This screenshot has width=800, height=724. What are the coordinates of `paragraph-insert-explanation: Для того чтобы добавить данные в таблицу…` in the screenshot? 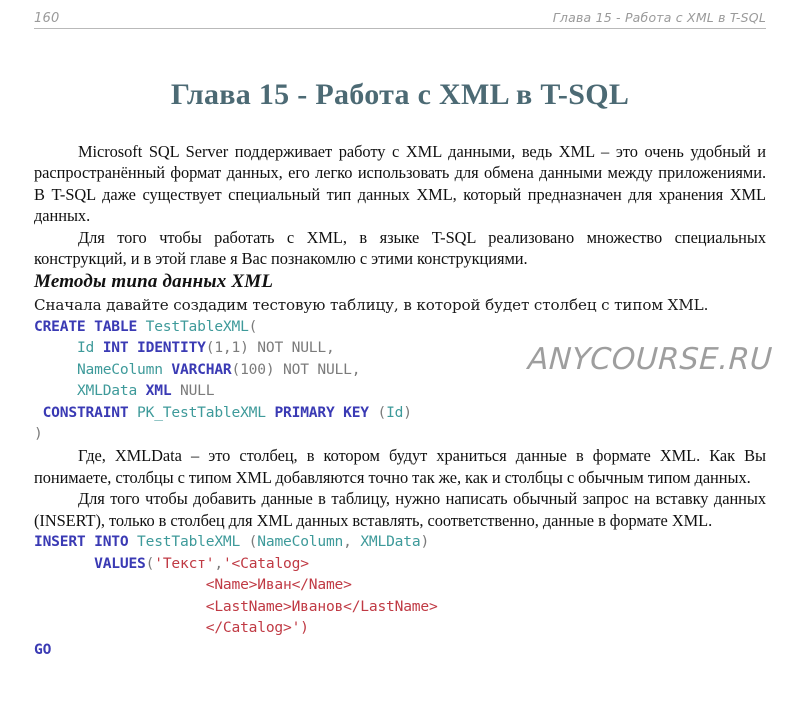 It's located at (400, 509).